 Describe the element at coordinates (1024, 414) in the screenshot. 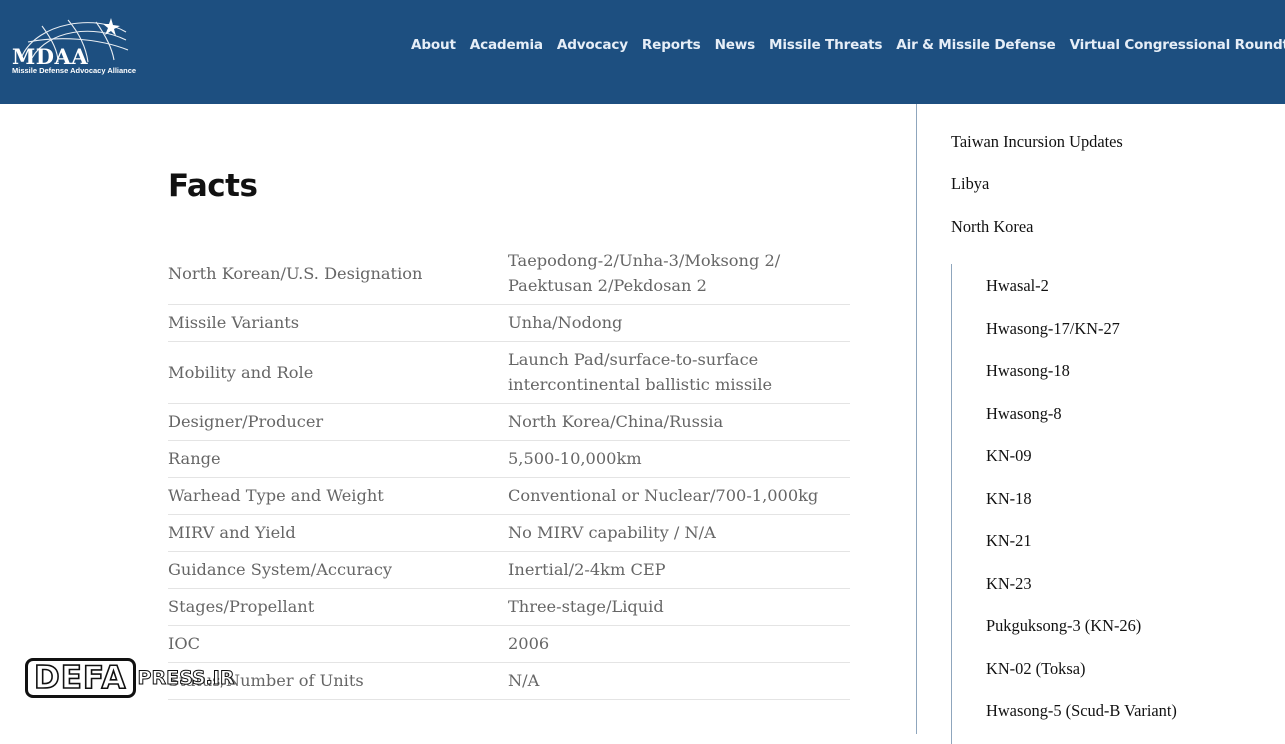

I see `sidebar-sublink-hwasong-8: Hwasong-8` at that location.